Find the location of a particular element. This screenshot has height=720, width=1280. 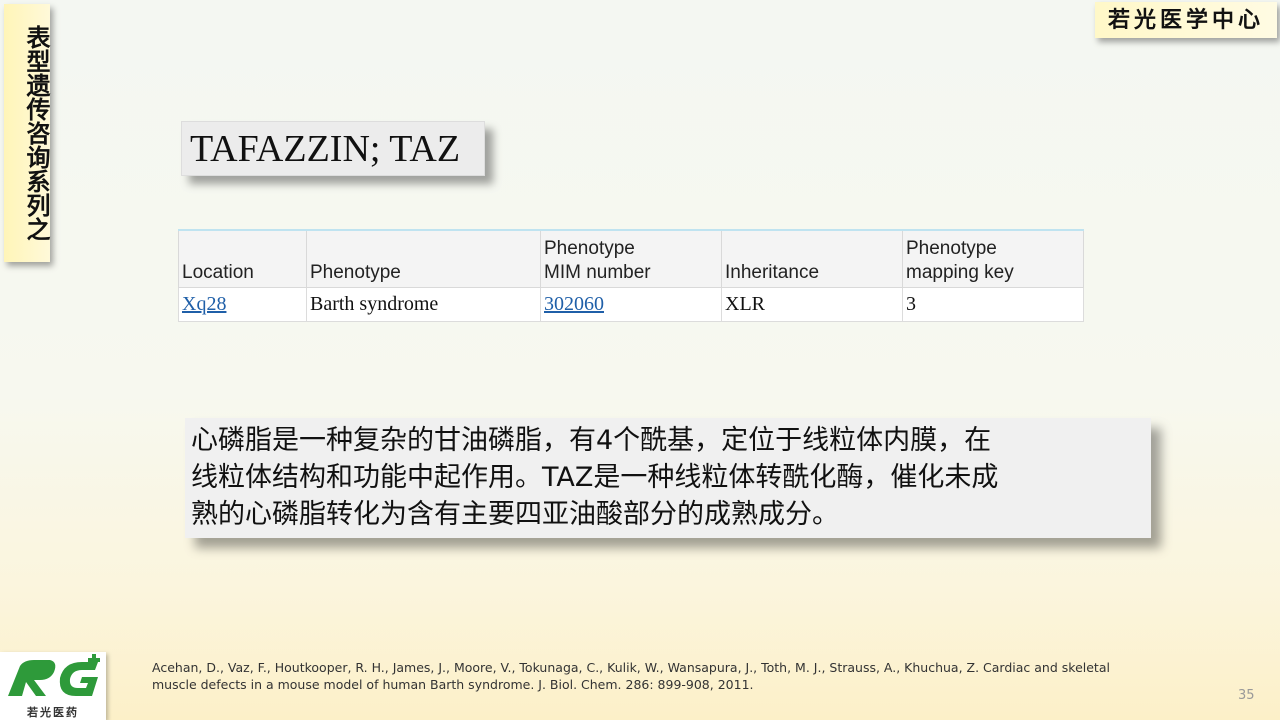

series-side-tab: 表型遗传咨询系列之 is located at coordinates (27, 133).